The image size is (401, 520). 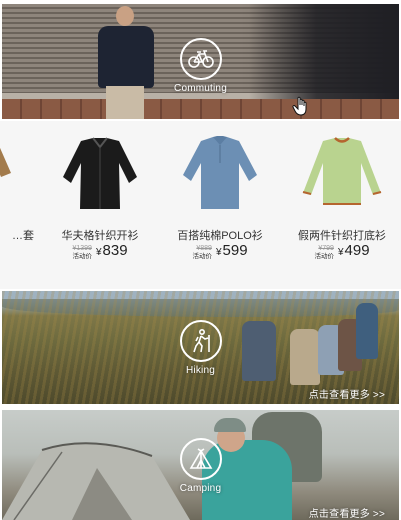 What do you see at coordinates (200, 59) in the screenshot?
I see `bicycle-icon` at bounding box center [200, 59].